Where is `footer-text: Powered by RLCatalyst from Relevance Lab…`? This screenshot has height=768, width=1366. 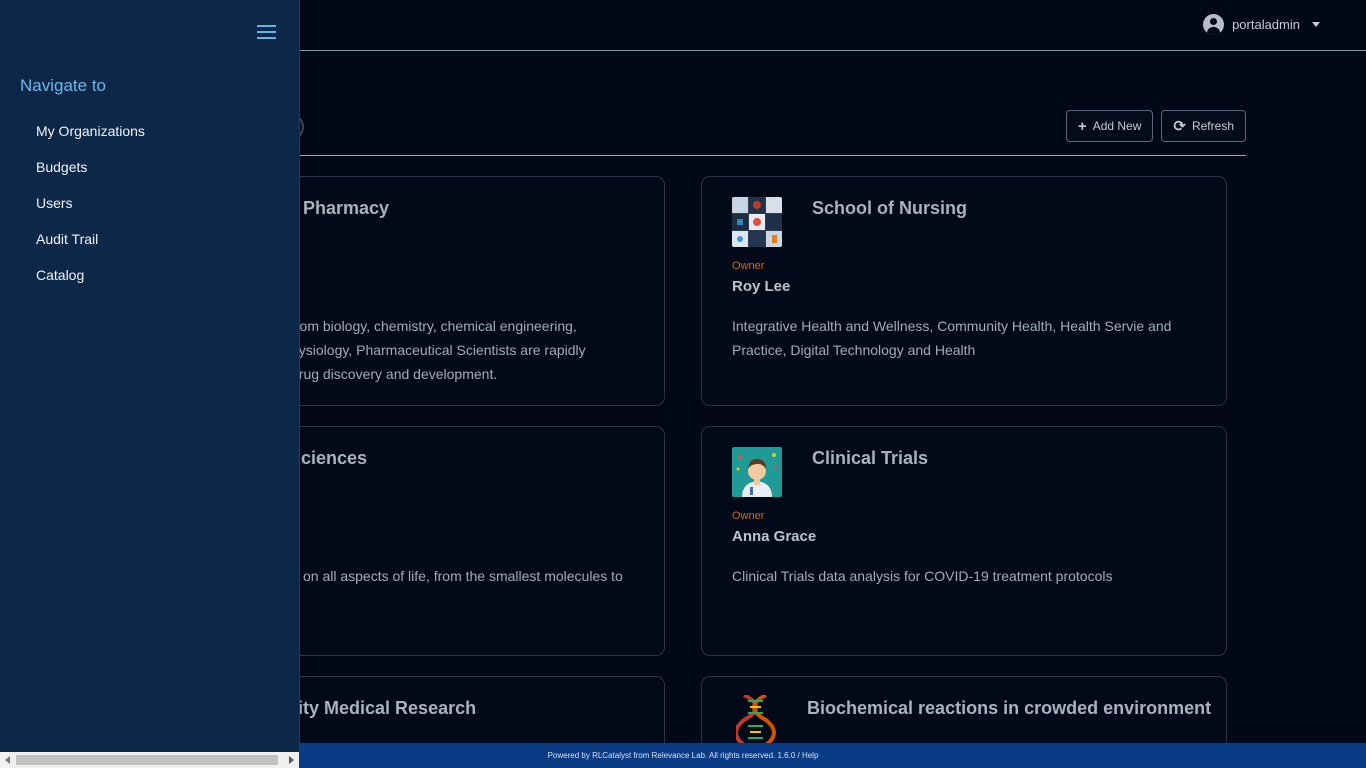
footer-text: Powered by RLCatalyst from Relevance Lab… is located at coordinates (683, 755).